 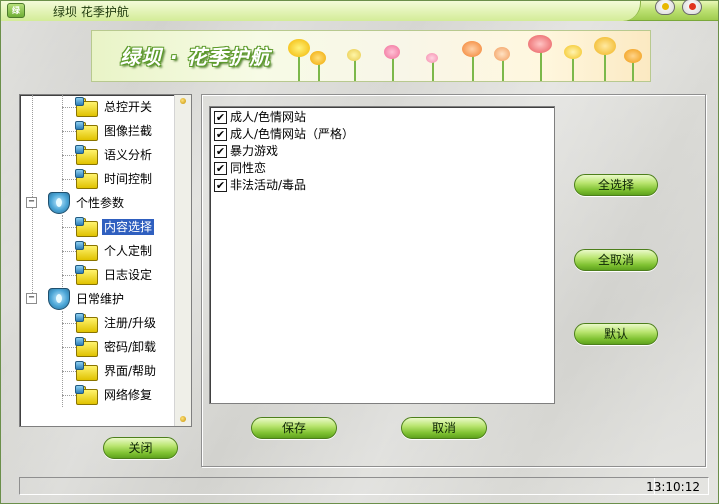 What do you see at coordinates (673, 487) in the screenshot?
I see `status-time: 13:10:12` at bounding box center [673, 487].